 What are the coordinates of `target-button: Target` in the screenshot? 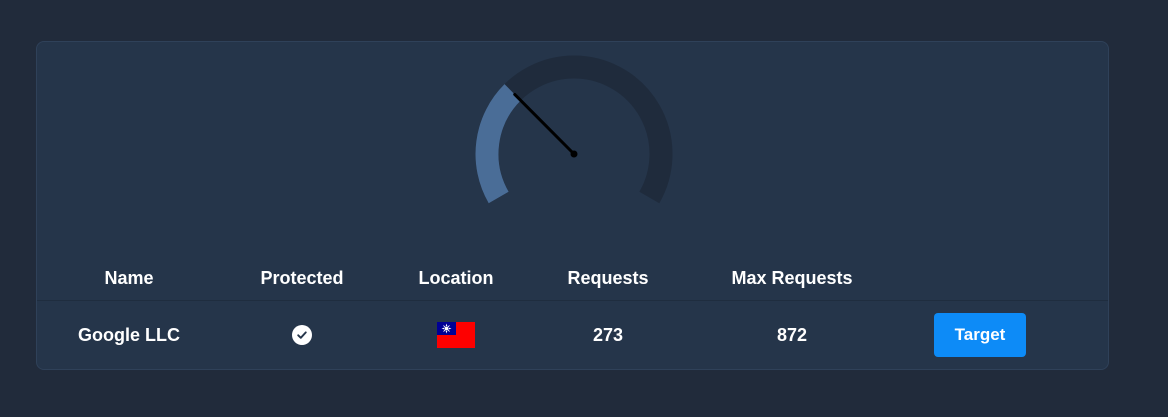 It's located at (980, 335).